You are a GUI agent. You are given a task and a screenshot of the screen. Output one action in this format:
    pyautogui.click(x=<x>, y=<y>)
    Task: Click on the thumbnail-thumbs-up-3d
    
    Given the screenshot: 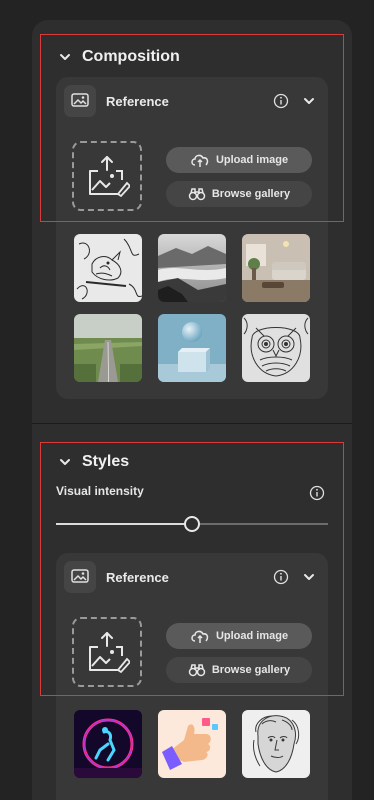 What is the action you would take?
    pyautogui.click(x=192, y=744)
    